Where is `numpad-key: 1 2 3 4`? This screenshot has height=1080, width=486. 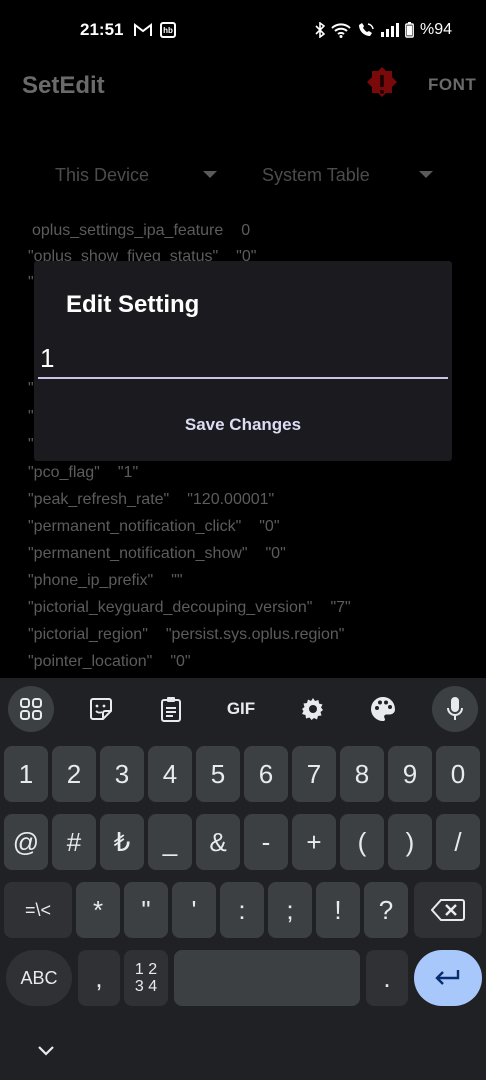
numpad-key: 1 2 3 4 is located at coordinates (146, 978).